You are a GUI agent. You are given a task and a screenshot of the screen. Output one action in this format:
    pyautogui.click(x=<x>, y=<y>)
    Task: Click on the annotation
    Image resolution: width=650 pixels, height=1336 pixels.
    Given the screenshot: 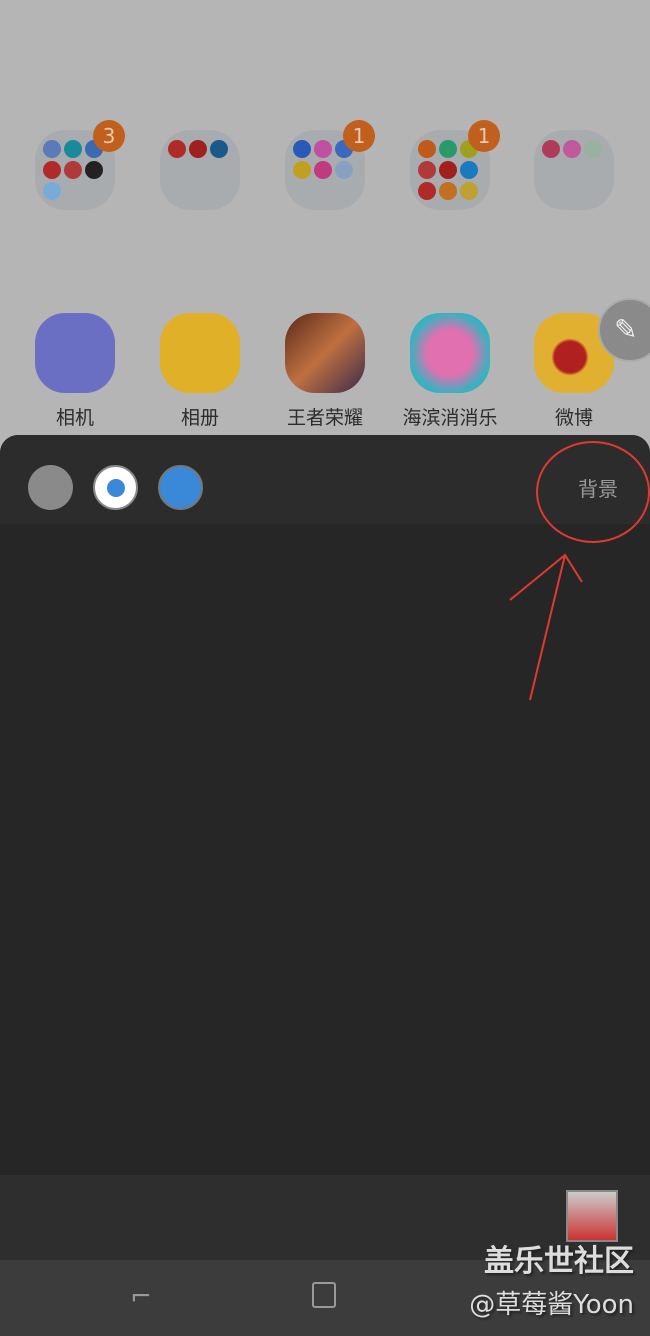 What is the action you would take?
    pyautogui.click(x=579, y=571)
    